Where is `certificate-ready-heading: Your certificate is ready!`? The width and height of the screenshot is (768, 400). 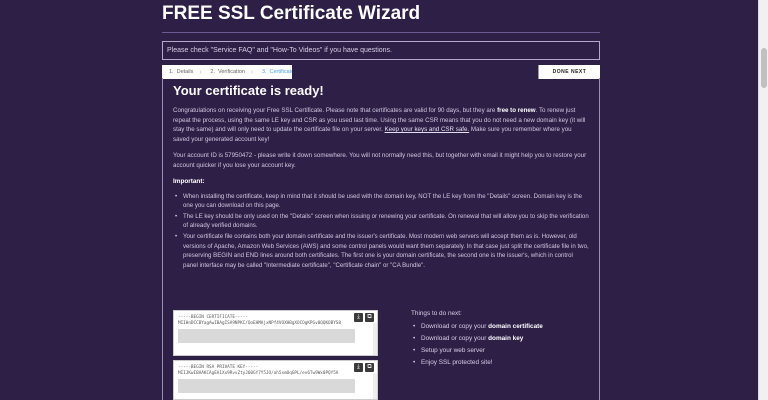
certificate-ready-heading: Your certificate is ready! is located at coordinates (248, 90).